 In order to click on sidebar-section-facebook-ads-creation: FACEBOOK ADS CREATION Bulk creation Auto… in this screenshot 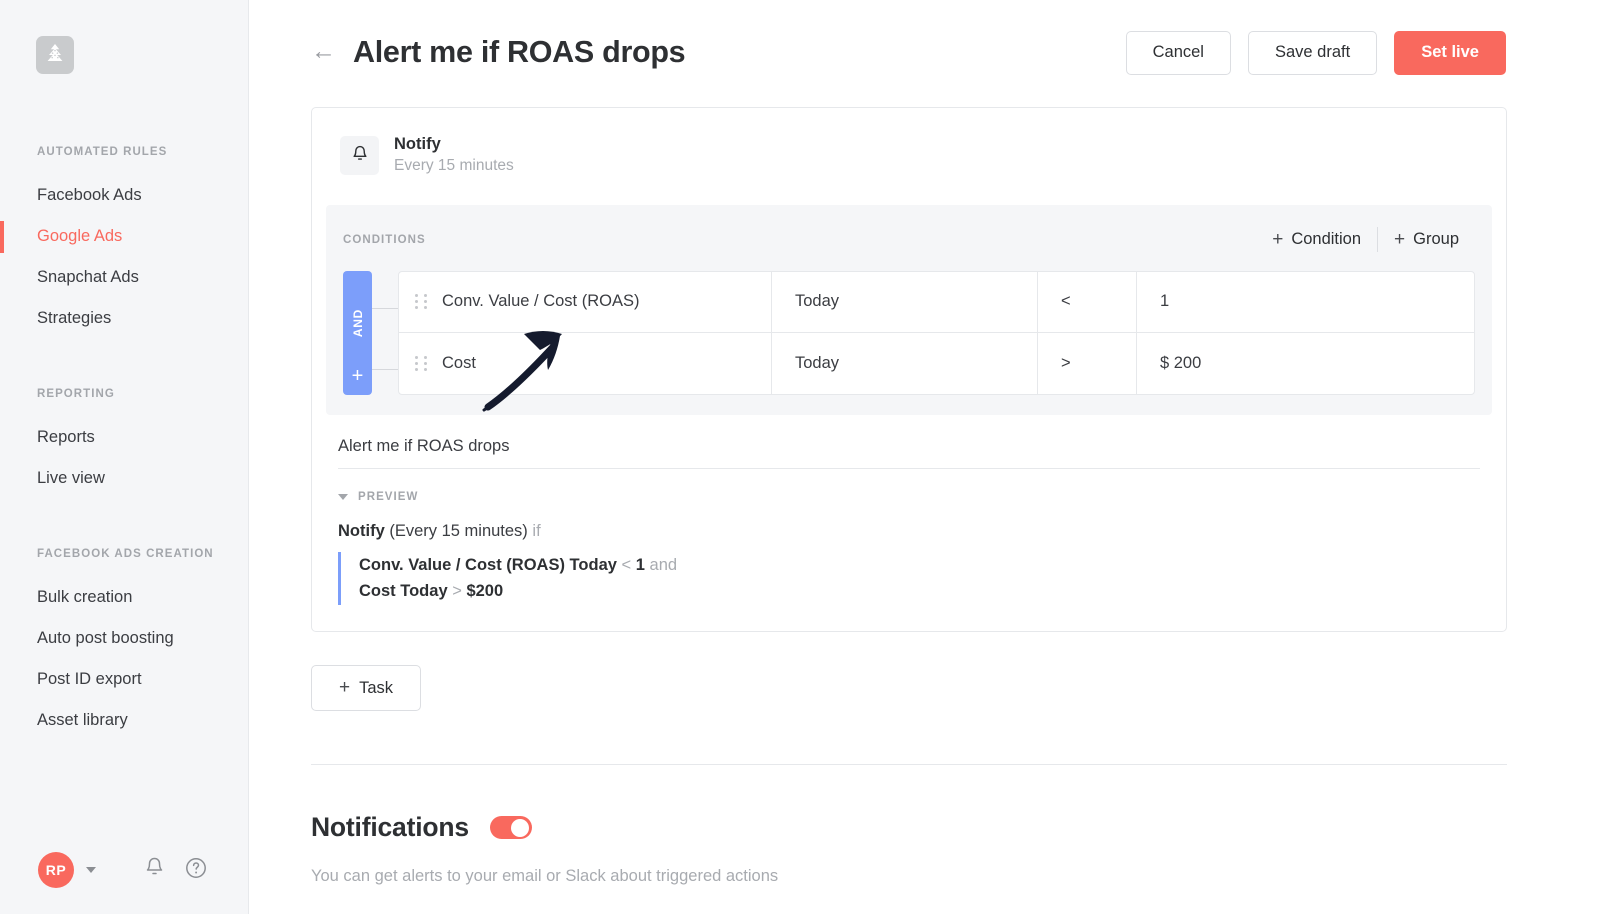, I will do `click(124, 644)`.